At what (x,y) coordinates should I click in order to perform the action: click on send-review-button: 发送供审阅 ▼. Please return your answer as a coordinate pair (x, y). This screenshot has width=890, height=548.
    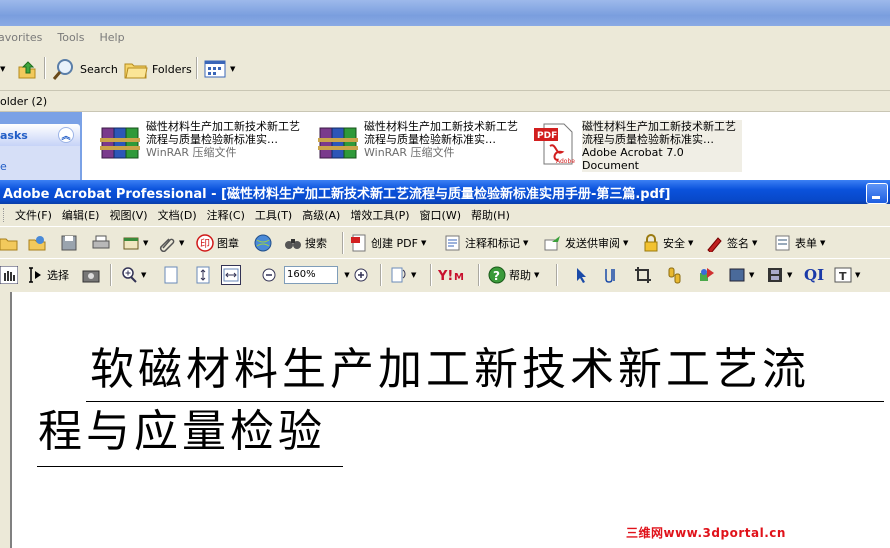
    Looking at the image, I should click on (586, 243).